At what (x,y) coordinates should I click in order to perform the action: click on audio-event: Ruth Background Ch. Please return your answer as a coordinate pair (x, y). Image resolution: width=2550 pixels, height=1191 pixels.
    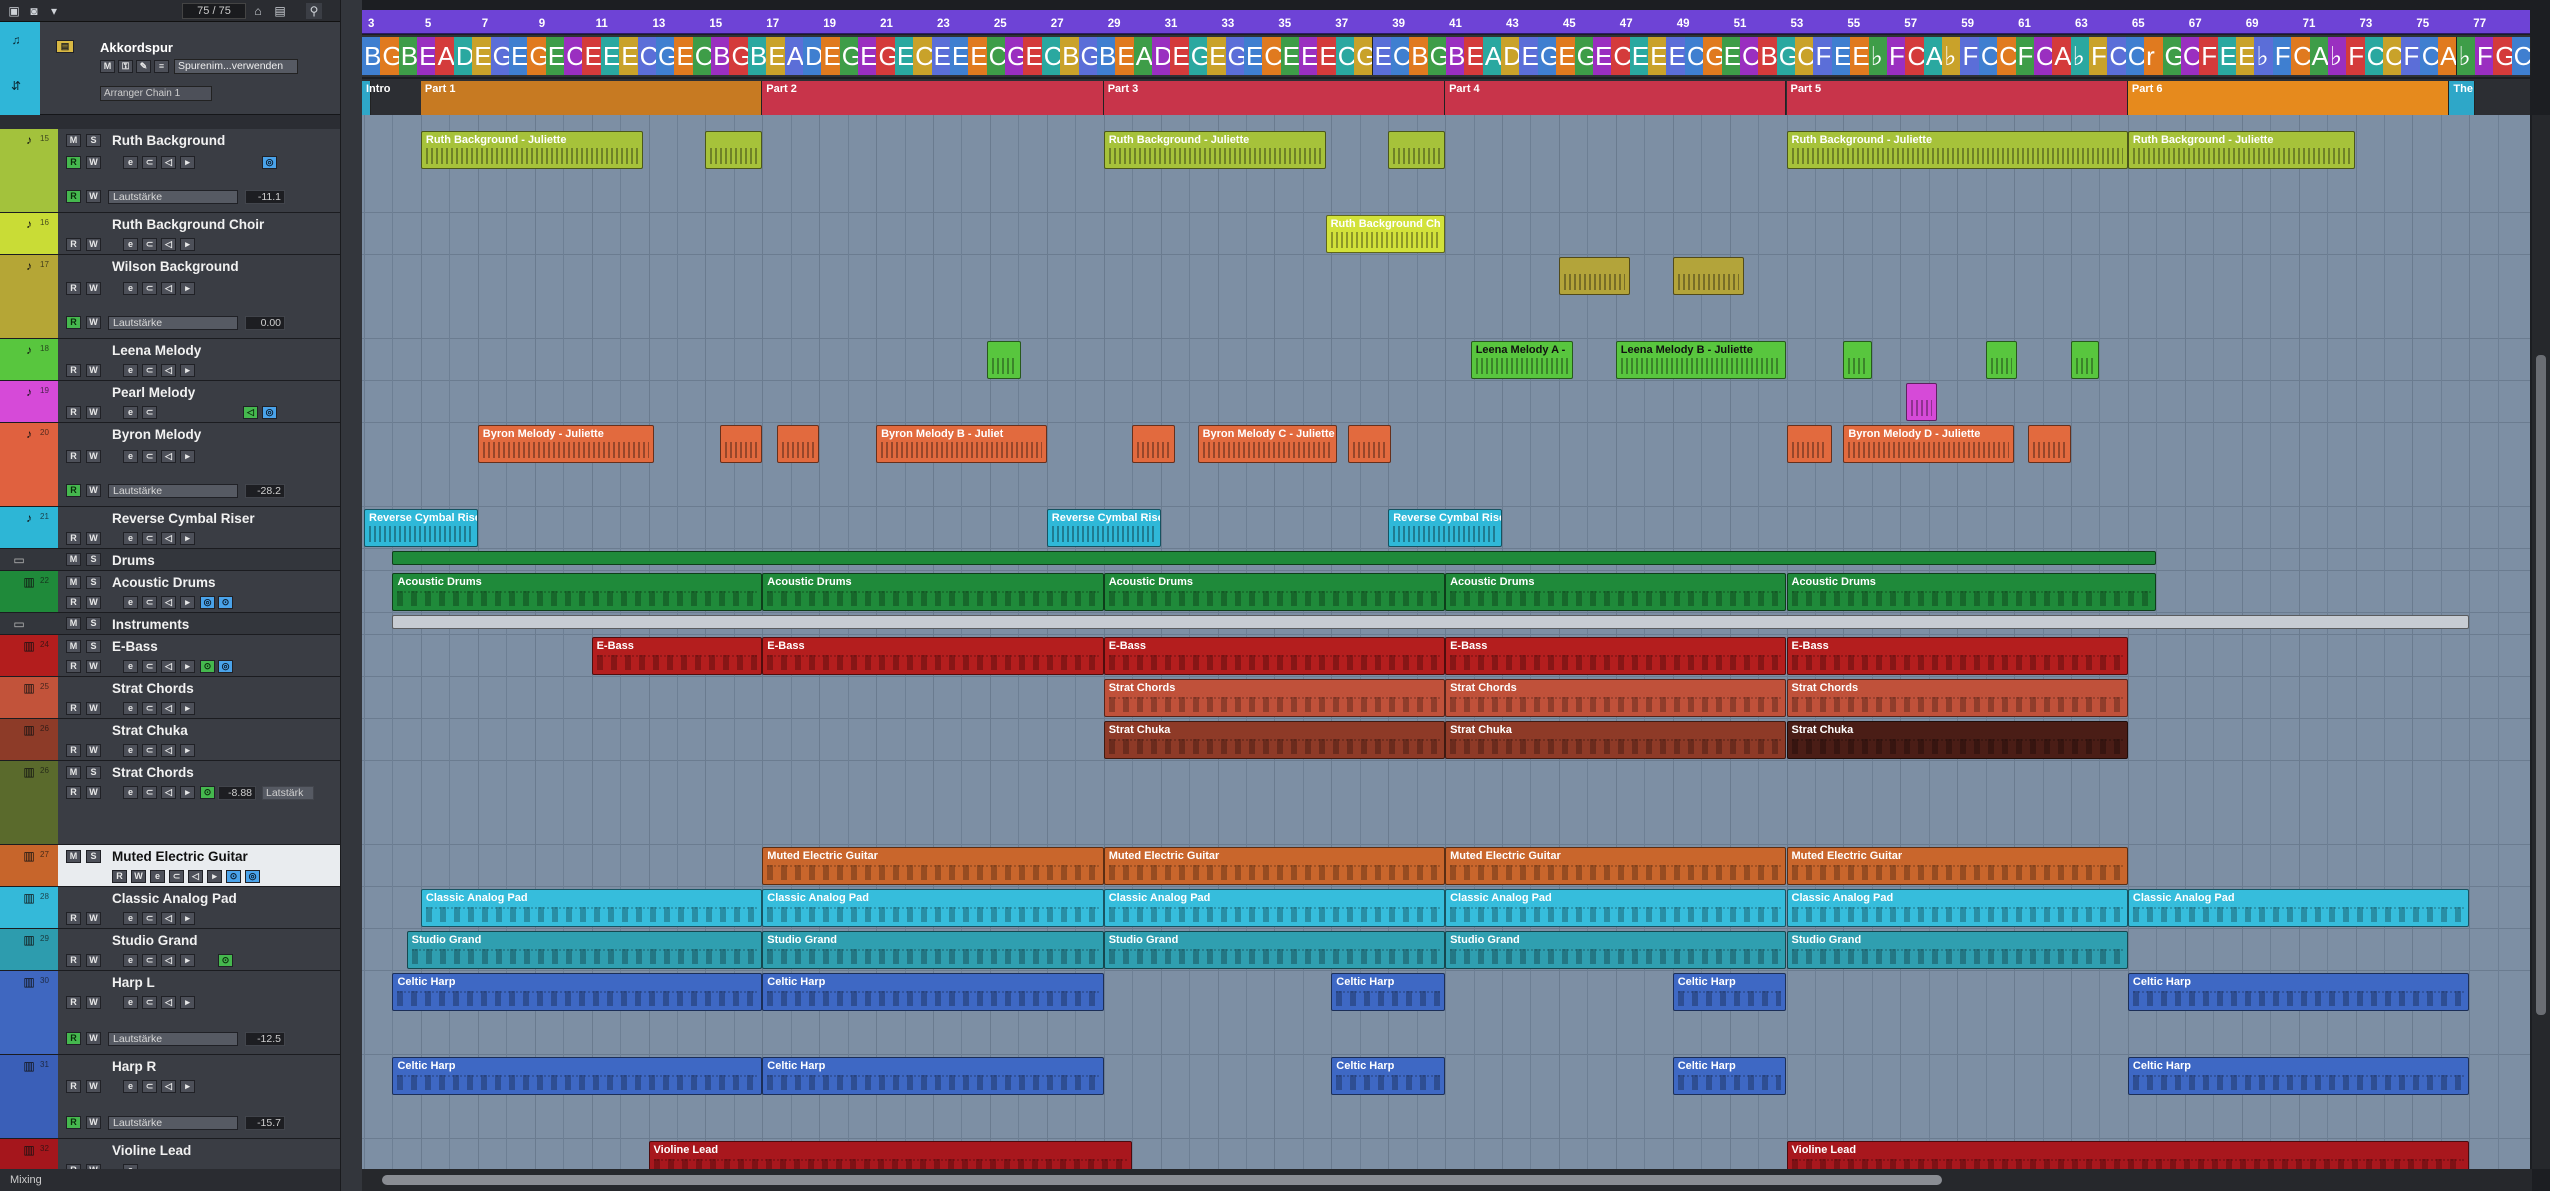
    Looking at the image, I should click on (1385, 234).